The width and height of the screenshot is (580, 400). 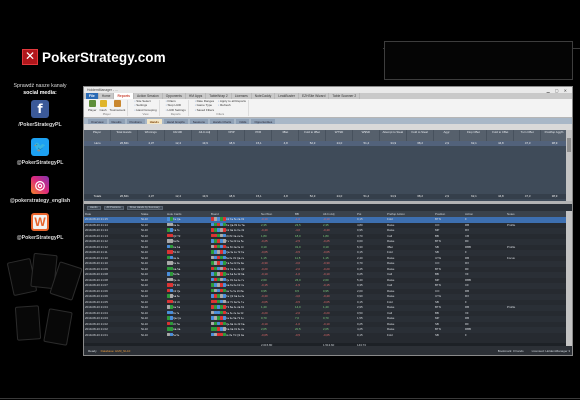 What do you see at coordinates (178, 196) in the screenshot?
I see `stats-total-cell: 12,4` at bounding box center [178, 196].